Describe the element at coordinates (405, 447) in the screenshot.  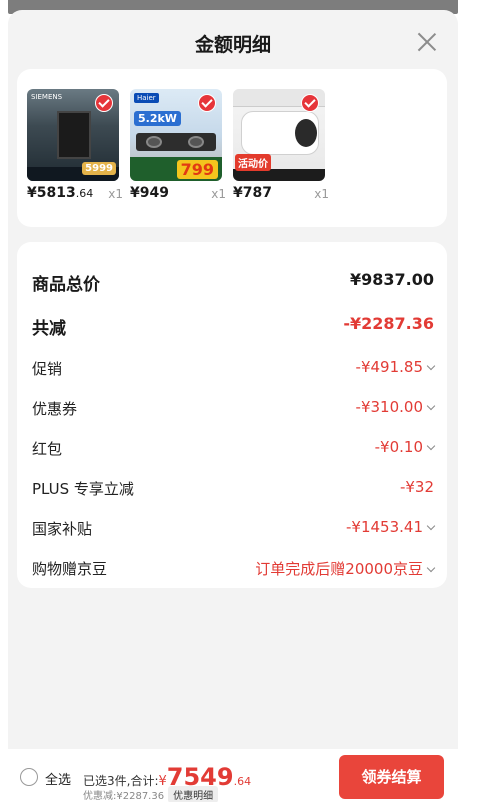
I see `row-value: -¥0.10` at that location.